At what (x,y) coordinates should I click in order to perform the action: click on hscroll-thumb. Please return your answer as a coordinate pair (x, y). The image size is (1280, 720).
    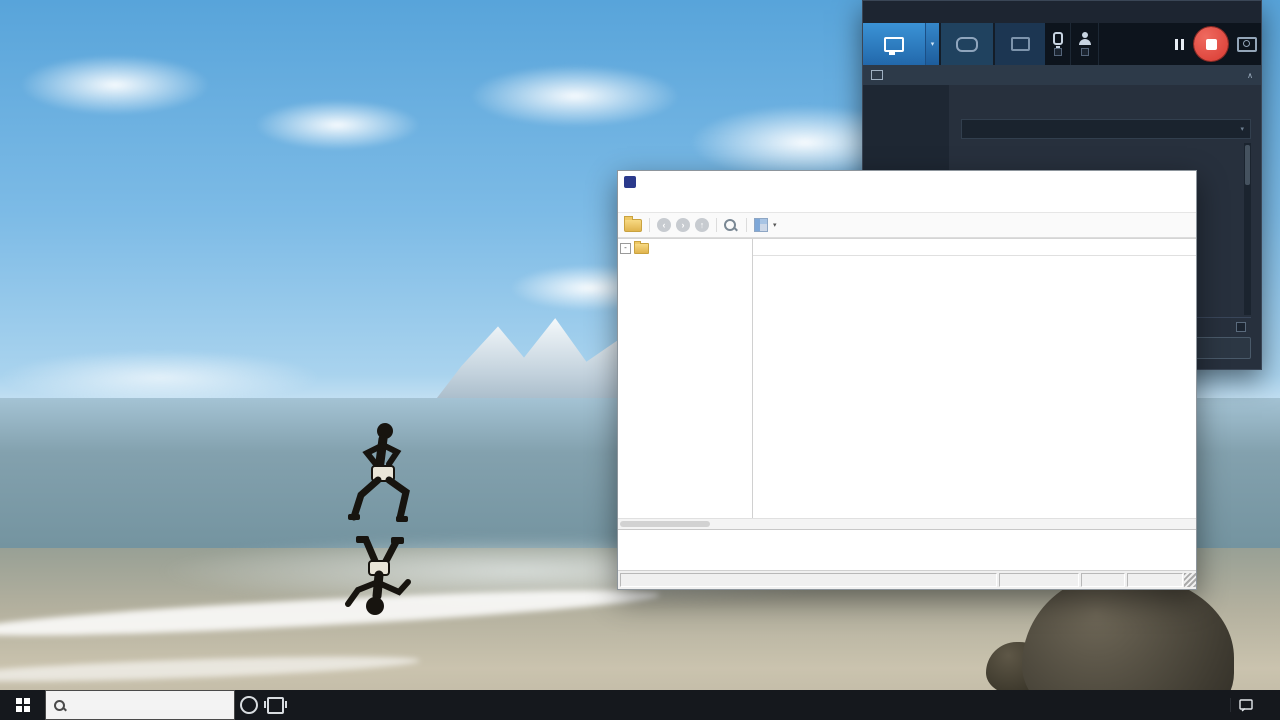
    Looking at the image, I should click on (665, 524).